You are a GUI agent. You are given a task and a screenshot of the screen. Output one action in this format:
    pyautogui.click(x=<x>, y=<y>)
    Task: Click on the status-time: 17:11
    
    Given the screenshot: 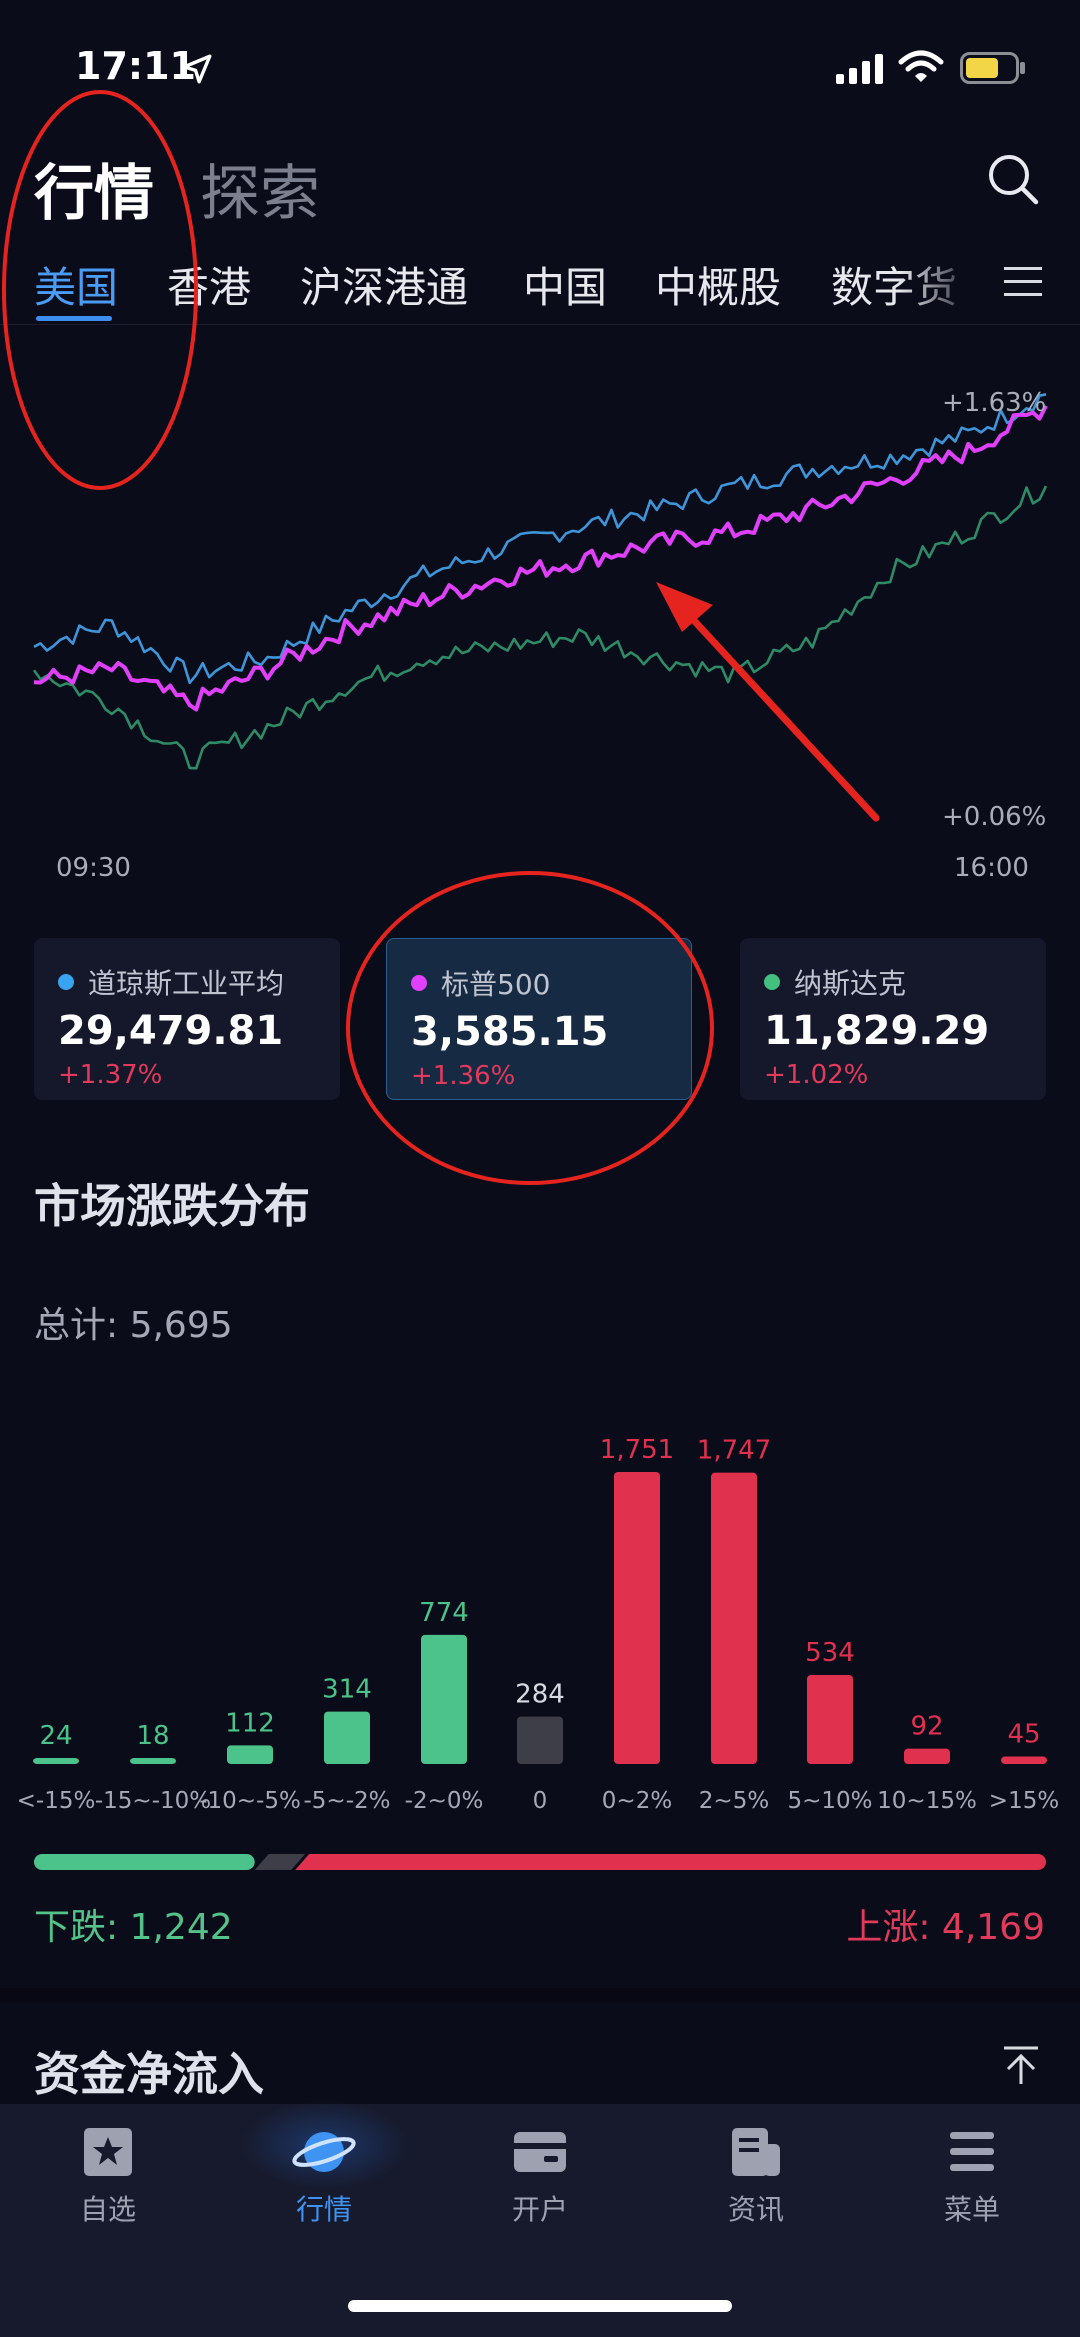 What is the action you would take?
    pyautogui.click(x=135, y=66)
    